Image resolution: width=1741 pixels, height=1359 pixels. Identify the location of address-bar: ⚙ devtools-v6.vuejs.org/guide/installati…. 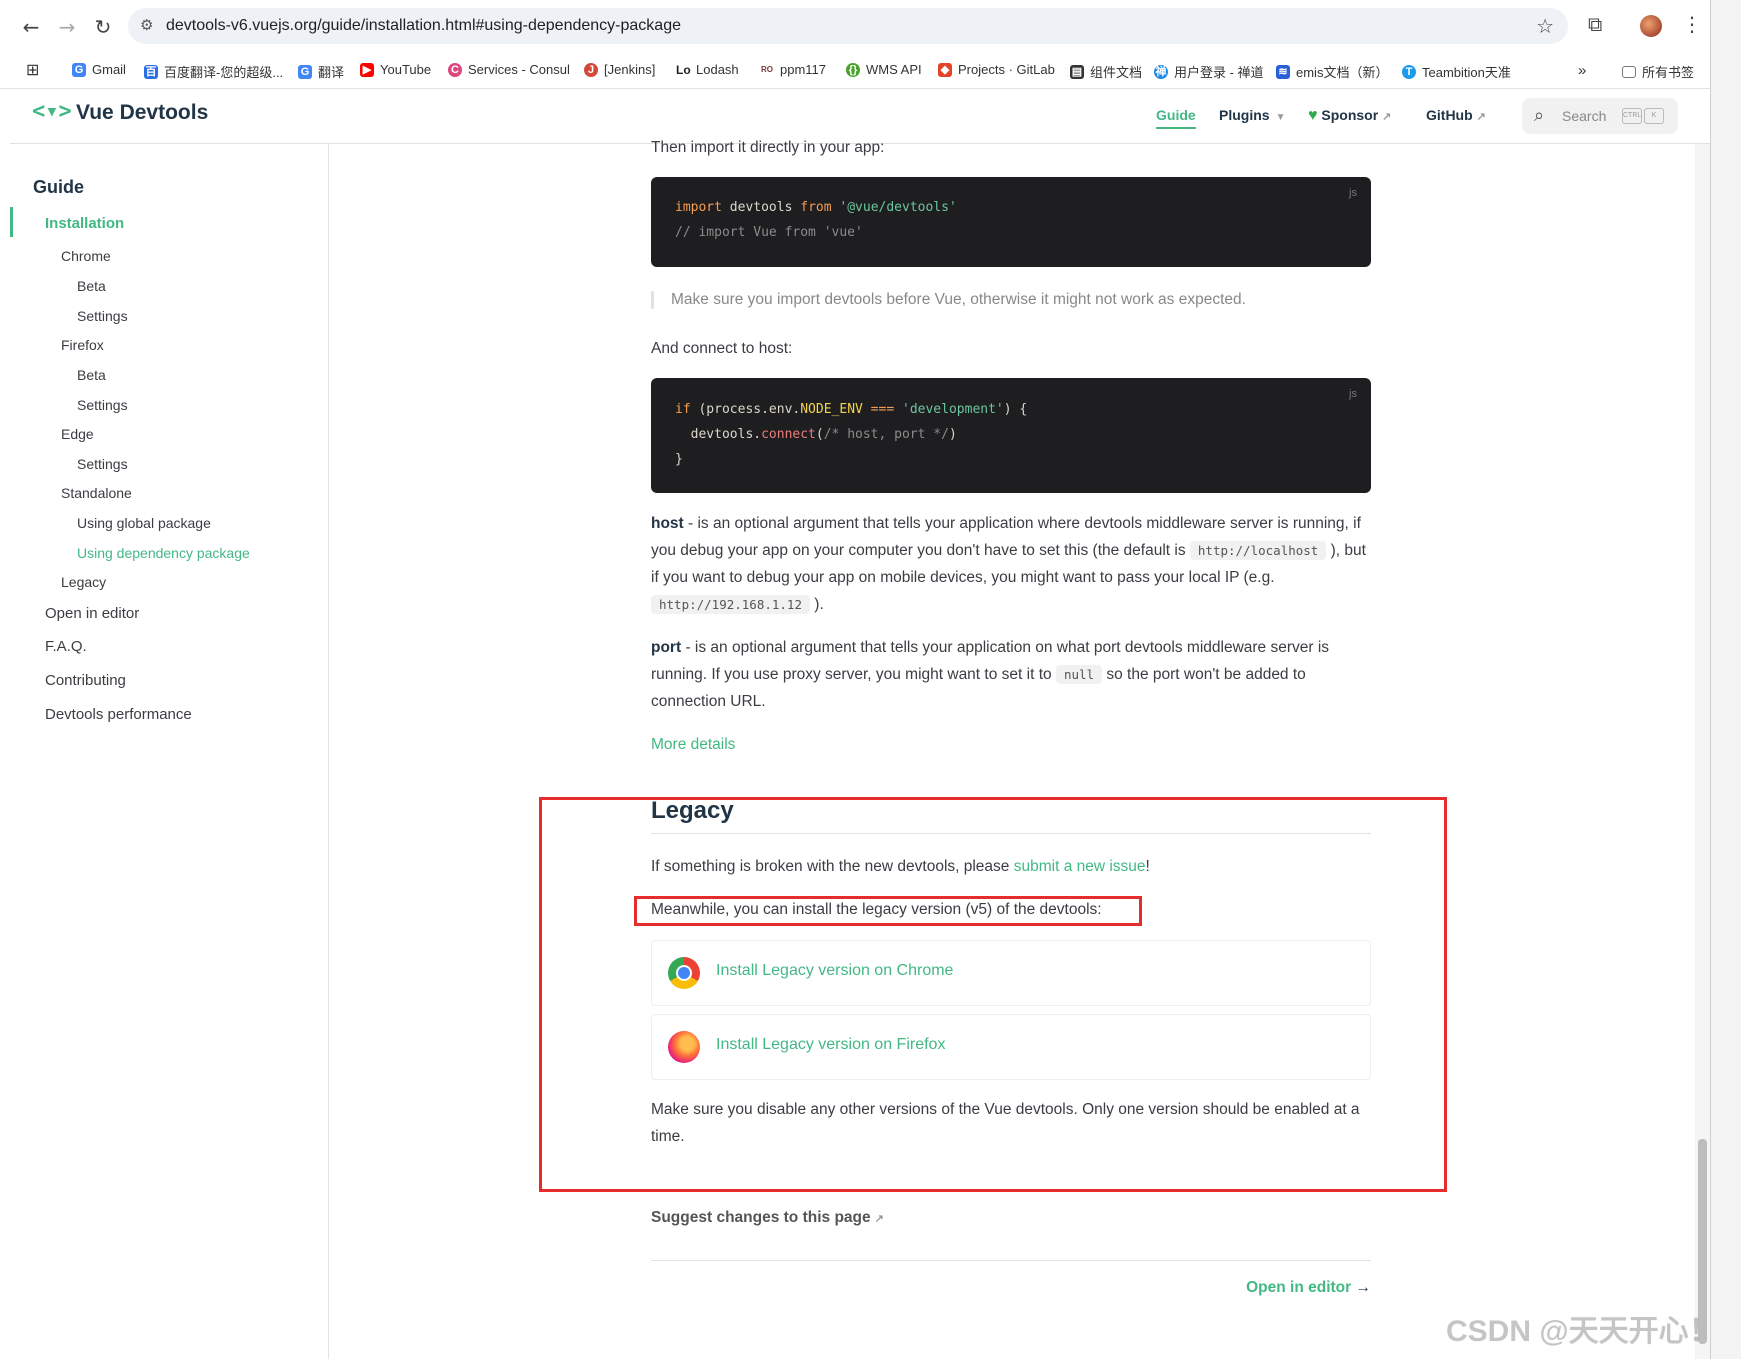
(848, 26).